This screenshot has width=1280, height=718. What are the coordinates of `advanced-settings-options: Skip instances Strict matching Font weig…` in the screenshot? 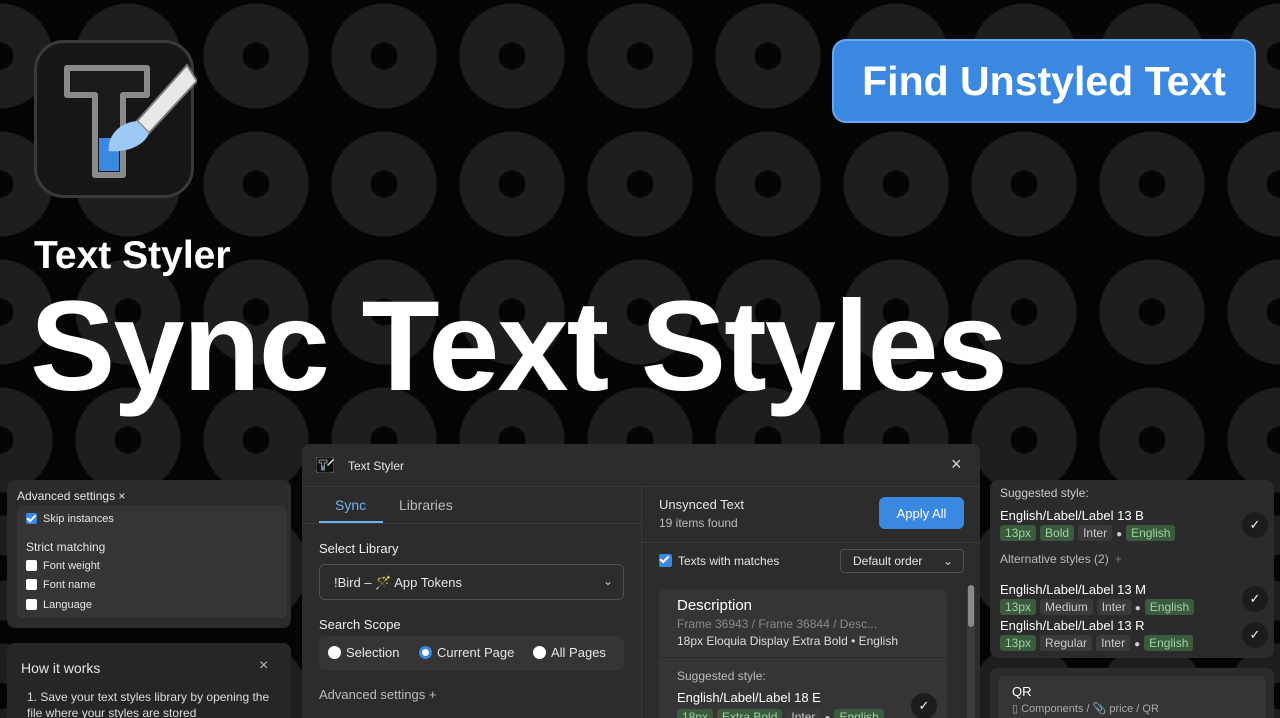 It's located at (152, 562).